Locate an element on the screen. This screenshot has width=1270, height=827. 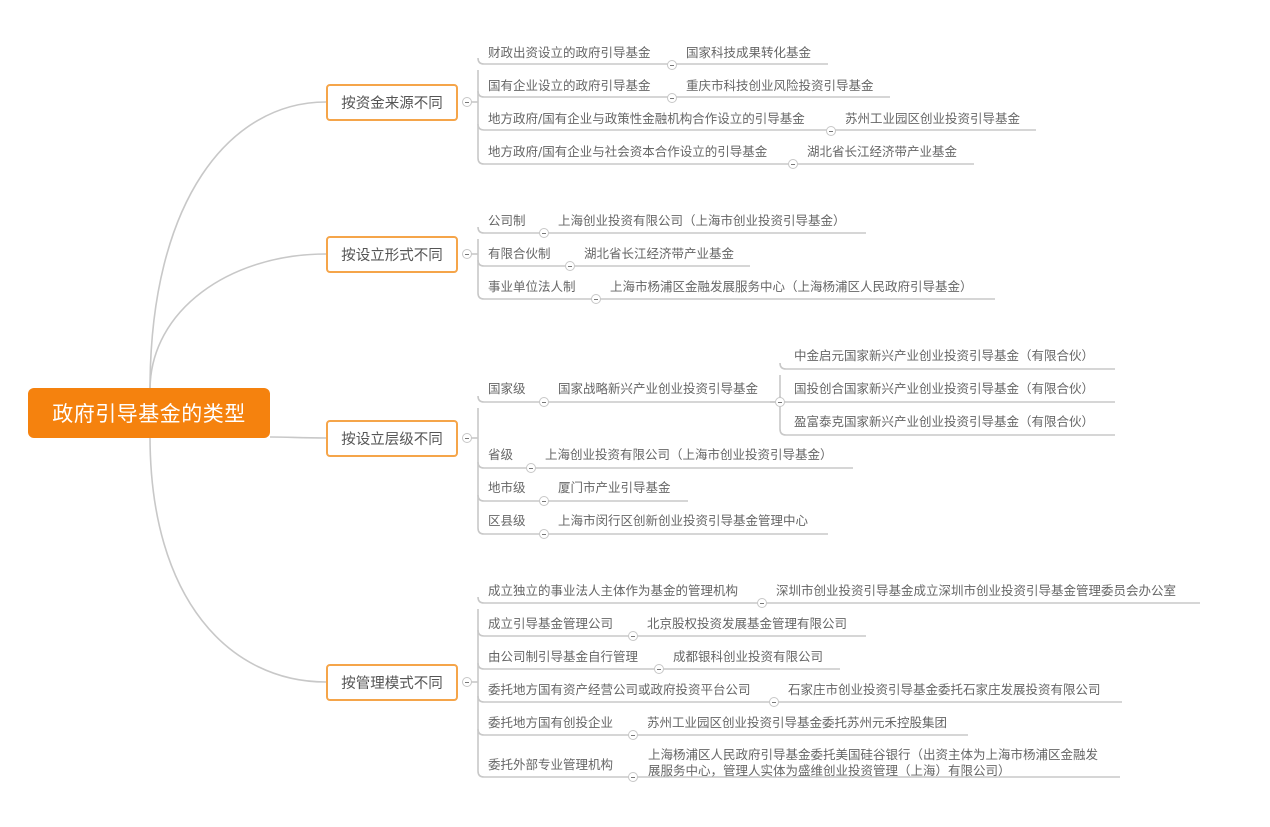
item-label: 国有企业设立的政府引导基金 is located at coordinates (569, 86).